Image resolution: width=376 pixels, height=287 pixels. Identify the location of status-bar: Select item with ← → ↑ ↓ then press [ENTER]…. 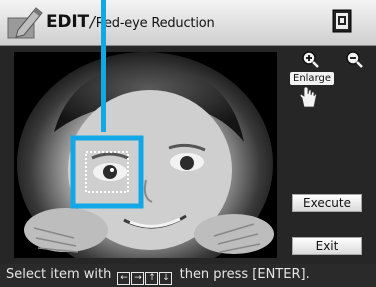
(188, 275).